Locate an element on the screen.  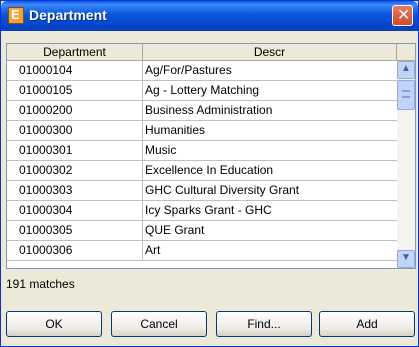
ok-button: OK is located at coordinates (54, 324).